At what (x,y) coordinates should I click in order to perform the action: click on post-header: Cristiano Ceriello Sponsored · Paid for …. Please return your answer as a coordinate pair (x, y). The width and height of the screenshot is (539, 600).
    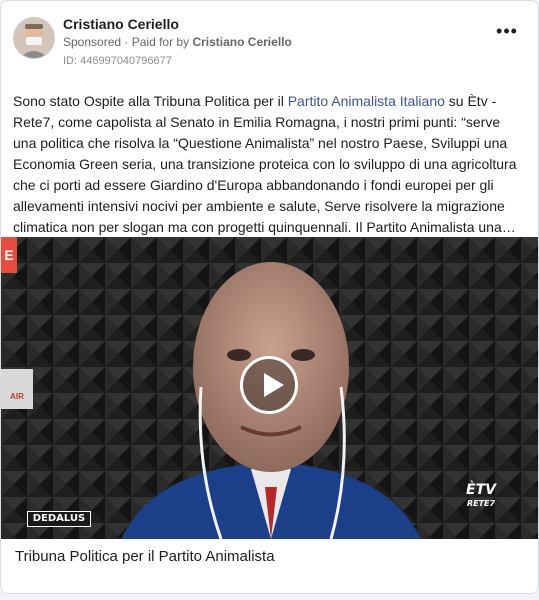
    Looking at the image, I should click on (269, 43).